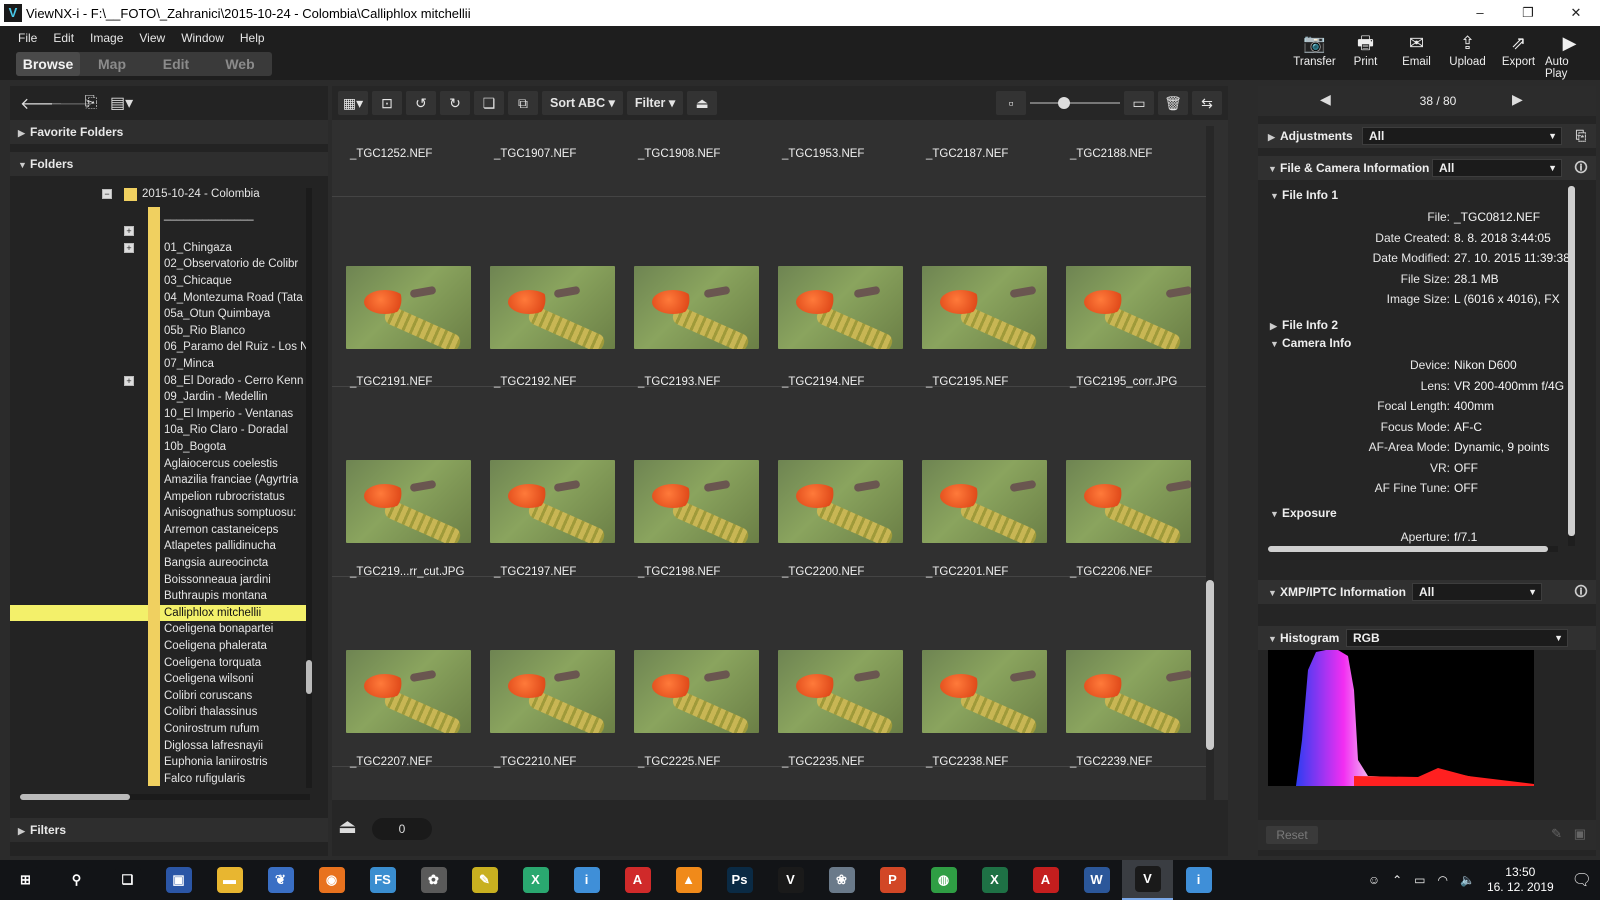  Describe the element at coordinates (160, 513) in the screenshot. I see `folder-item: Anisognathus somptuosu:` at that location.